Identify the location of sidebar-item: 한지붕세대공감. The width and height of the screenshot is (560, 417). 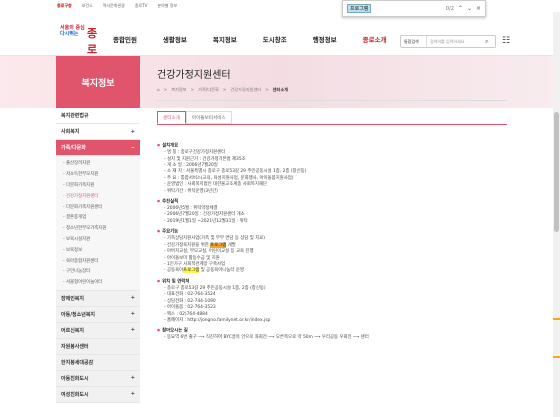
(98, 362).